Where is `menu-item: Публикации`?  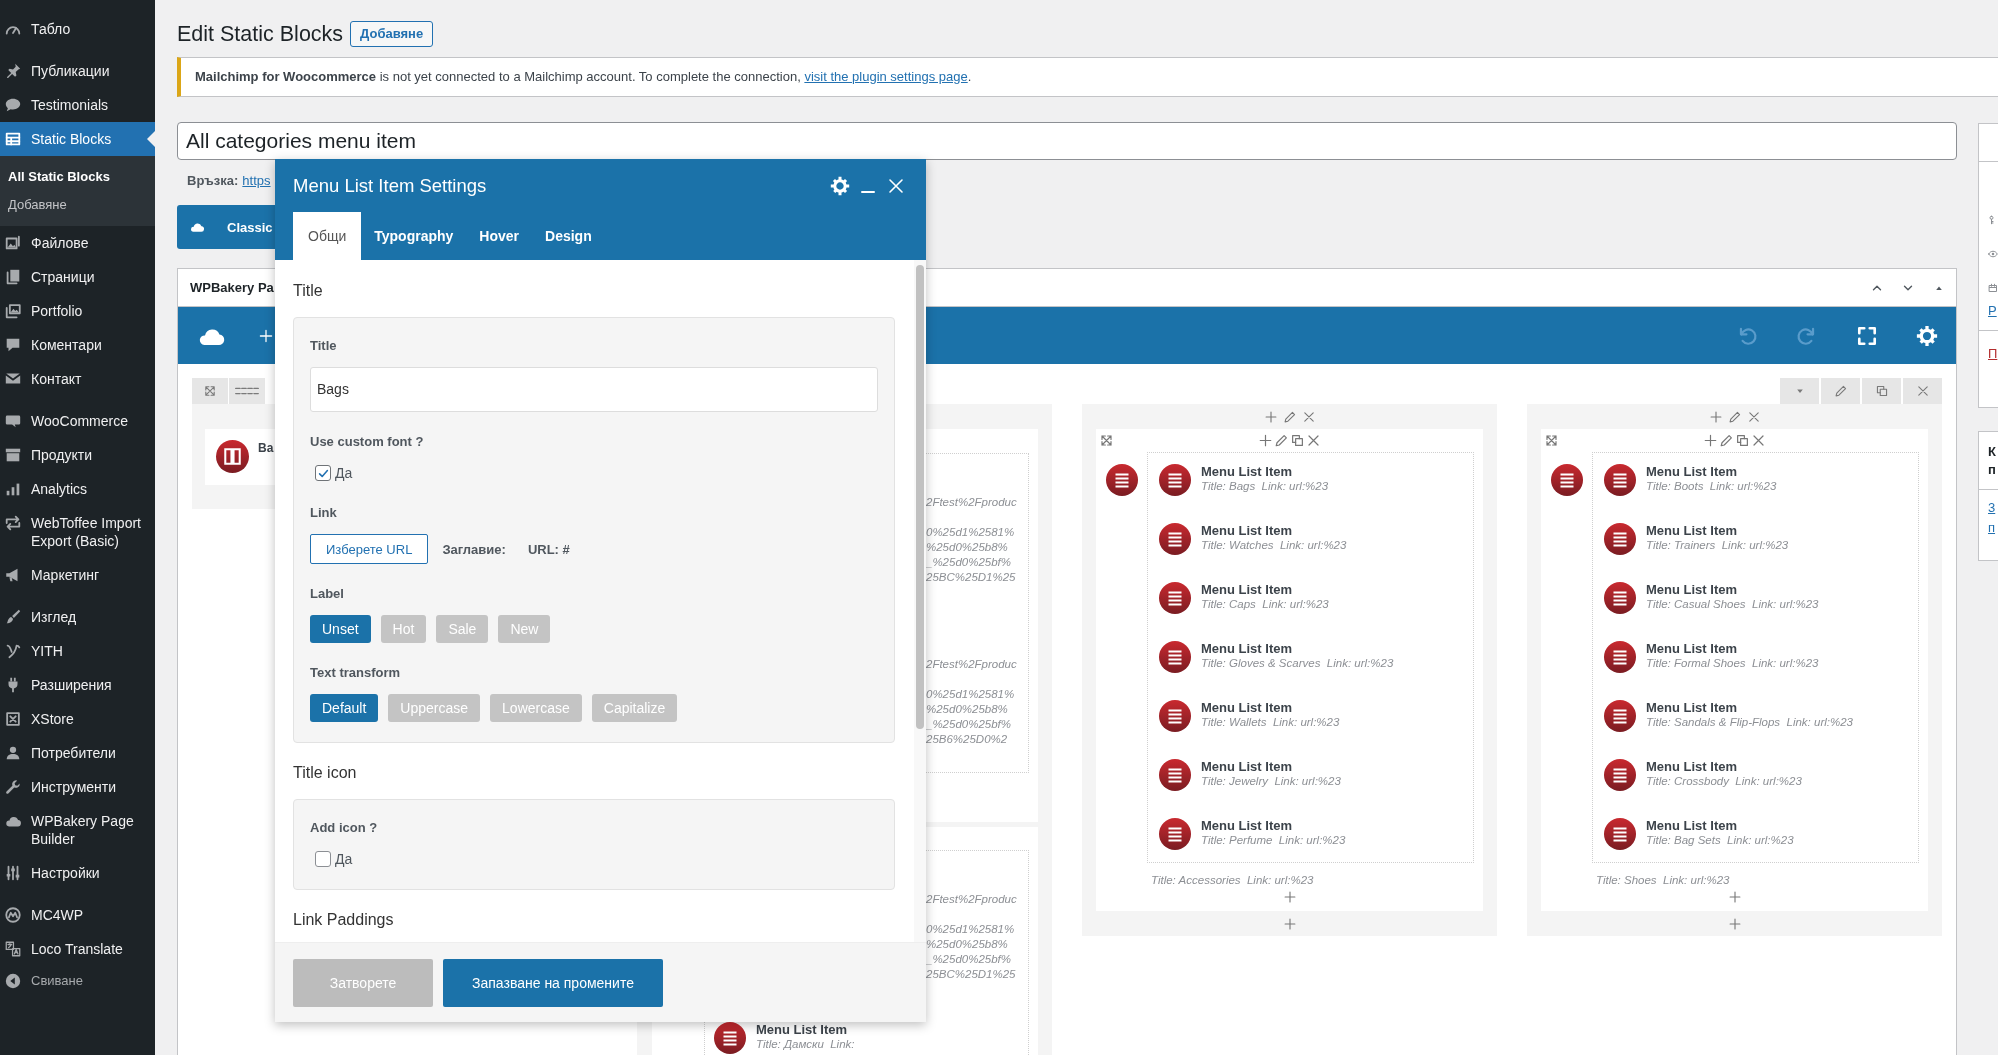
menu-item: Публикации is located at coordinates (77, 71).